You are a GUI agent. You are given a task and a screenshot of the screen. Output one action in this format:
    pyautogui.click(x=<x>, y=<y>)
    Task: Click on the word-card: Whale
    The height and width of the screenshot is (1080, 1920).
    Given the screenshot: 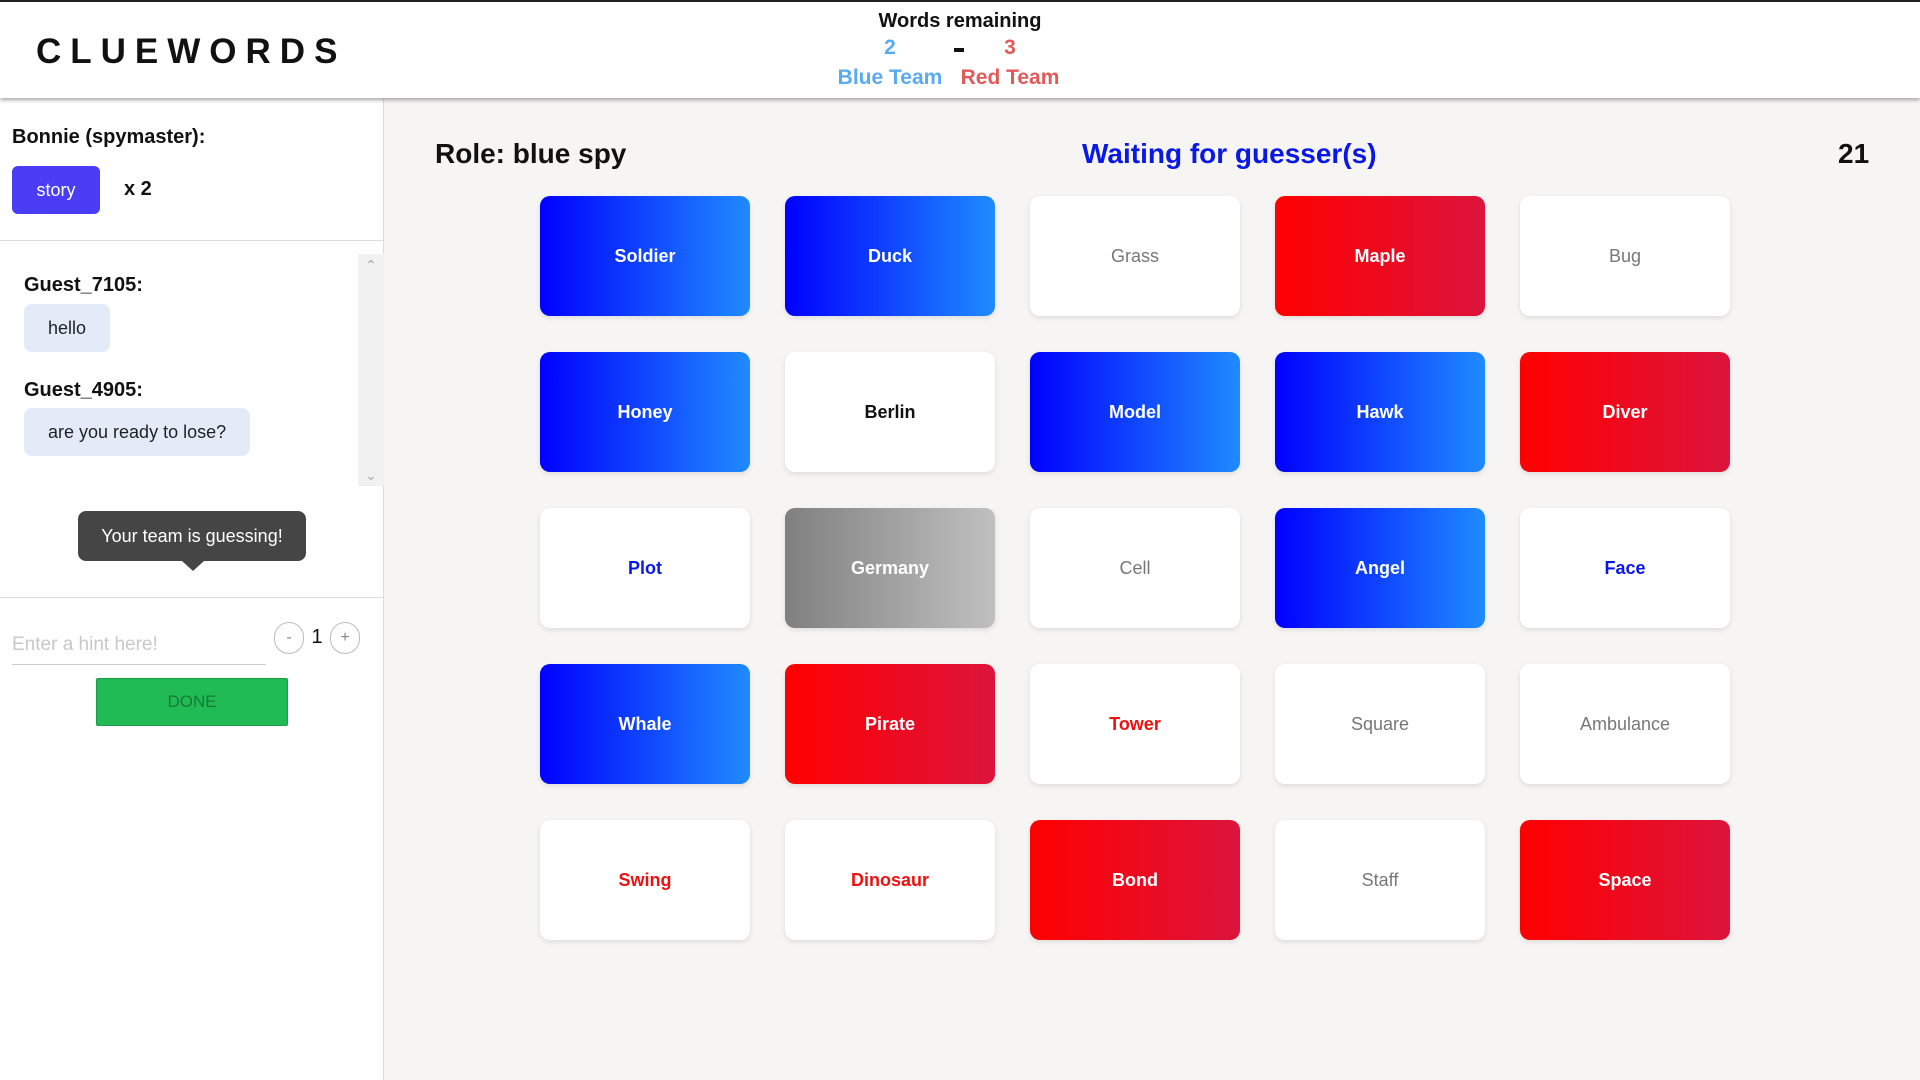 What is the action you would take?
    pyautogui.click(x=645, y=724)
    